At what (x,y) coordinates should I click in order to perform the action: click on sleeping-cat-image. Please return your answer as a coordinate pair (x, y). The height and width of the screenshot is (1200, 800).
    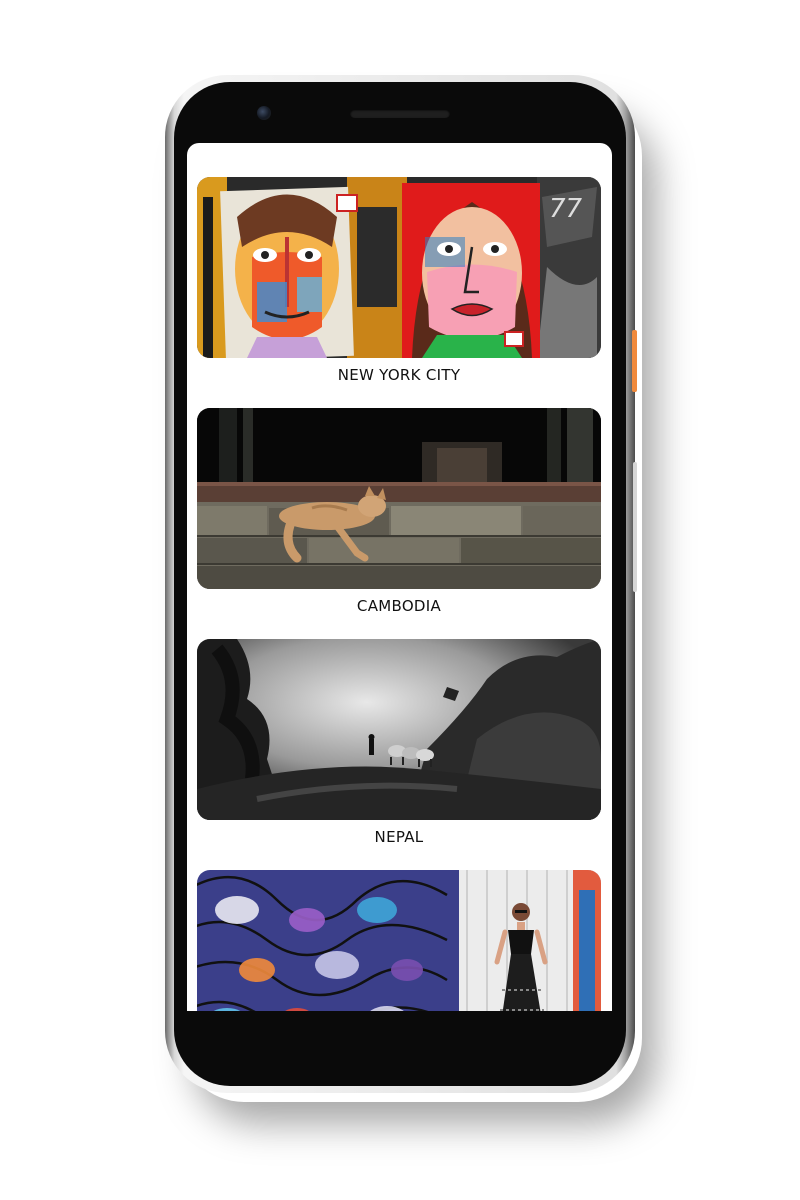
    Looking at the image, I should click on (399, 498).